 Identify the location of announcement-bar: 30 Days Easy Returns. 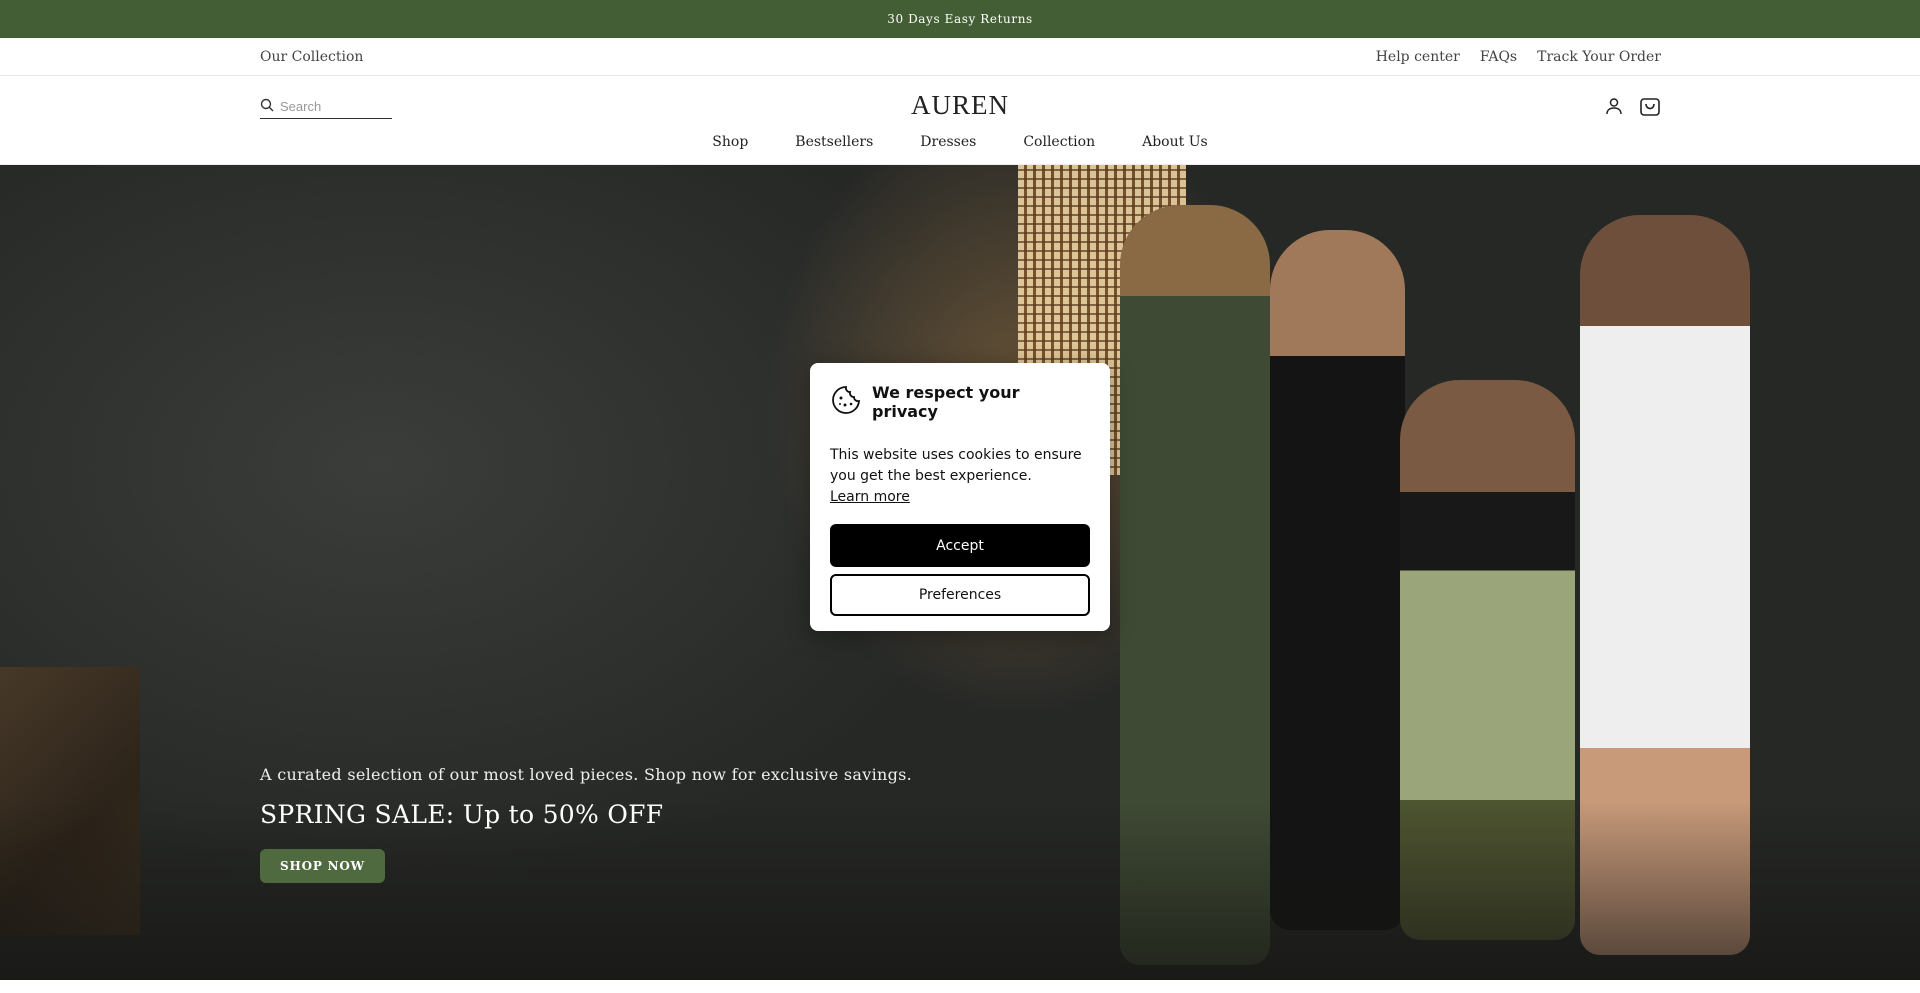
(960, 19).